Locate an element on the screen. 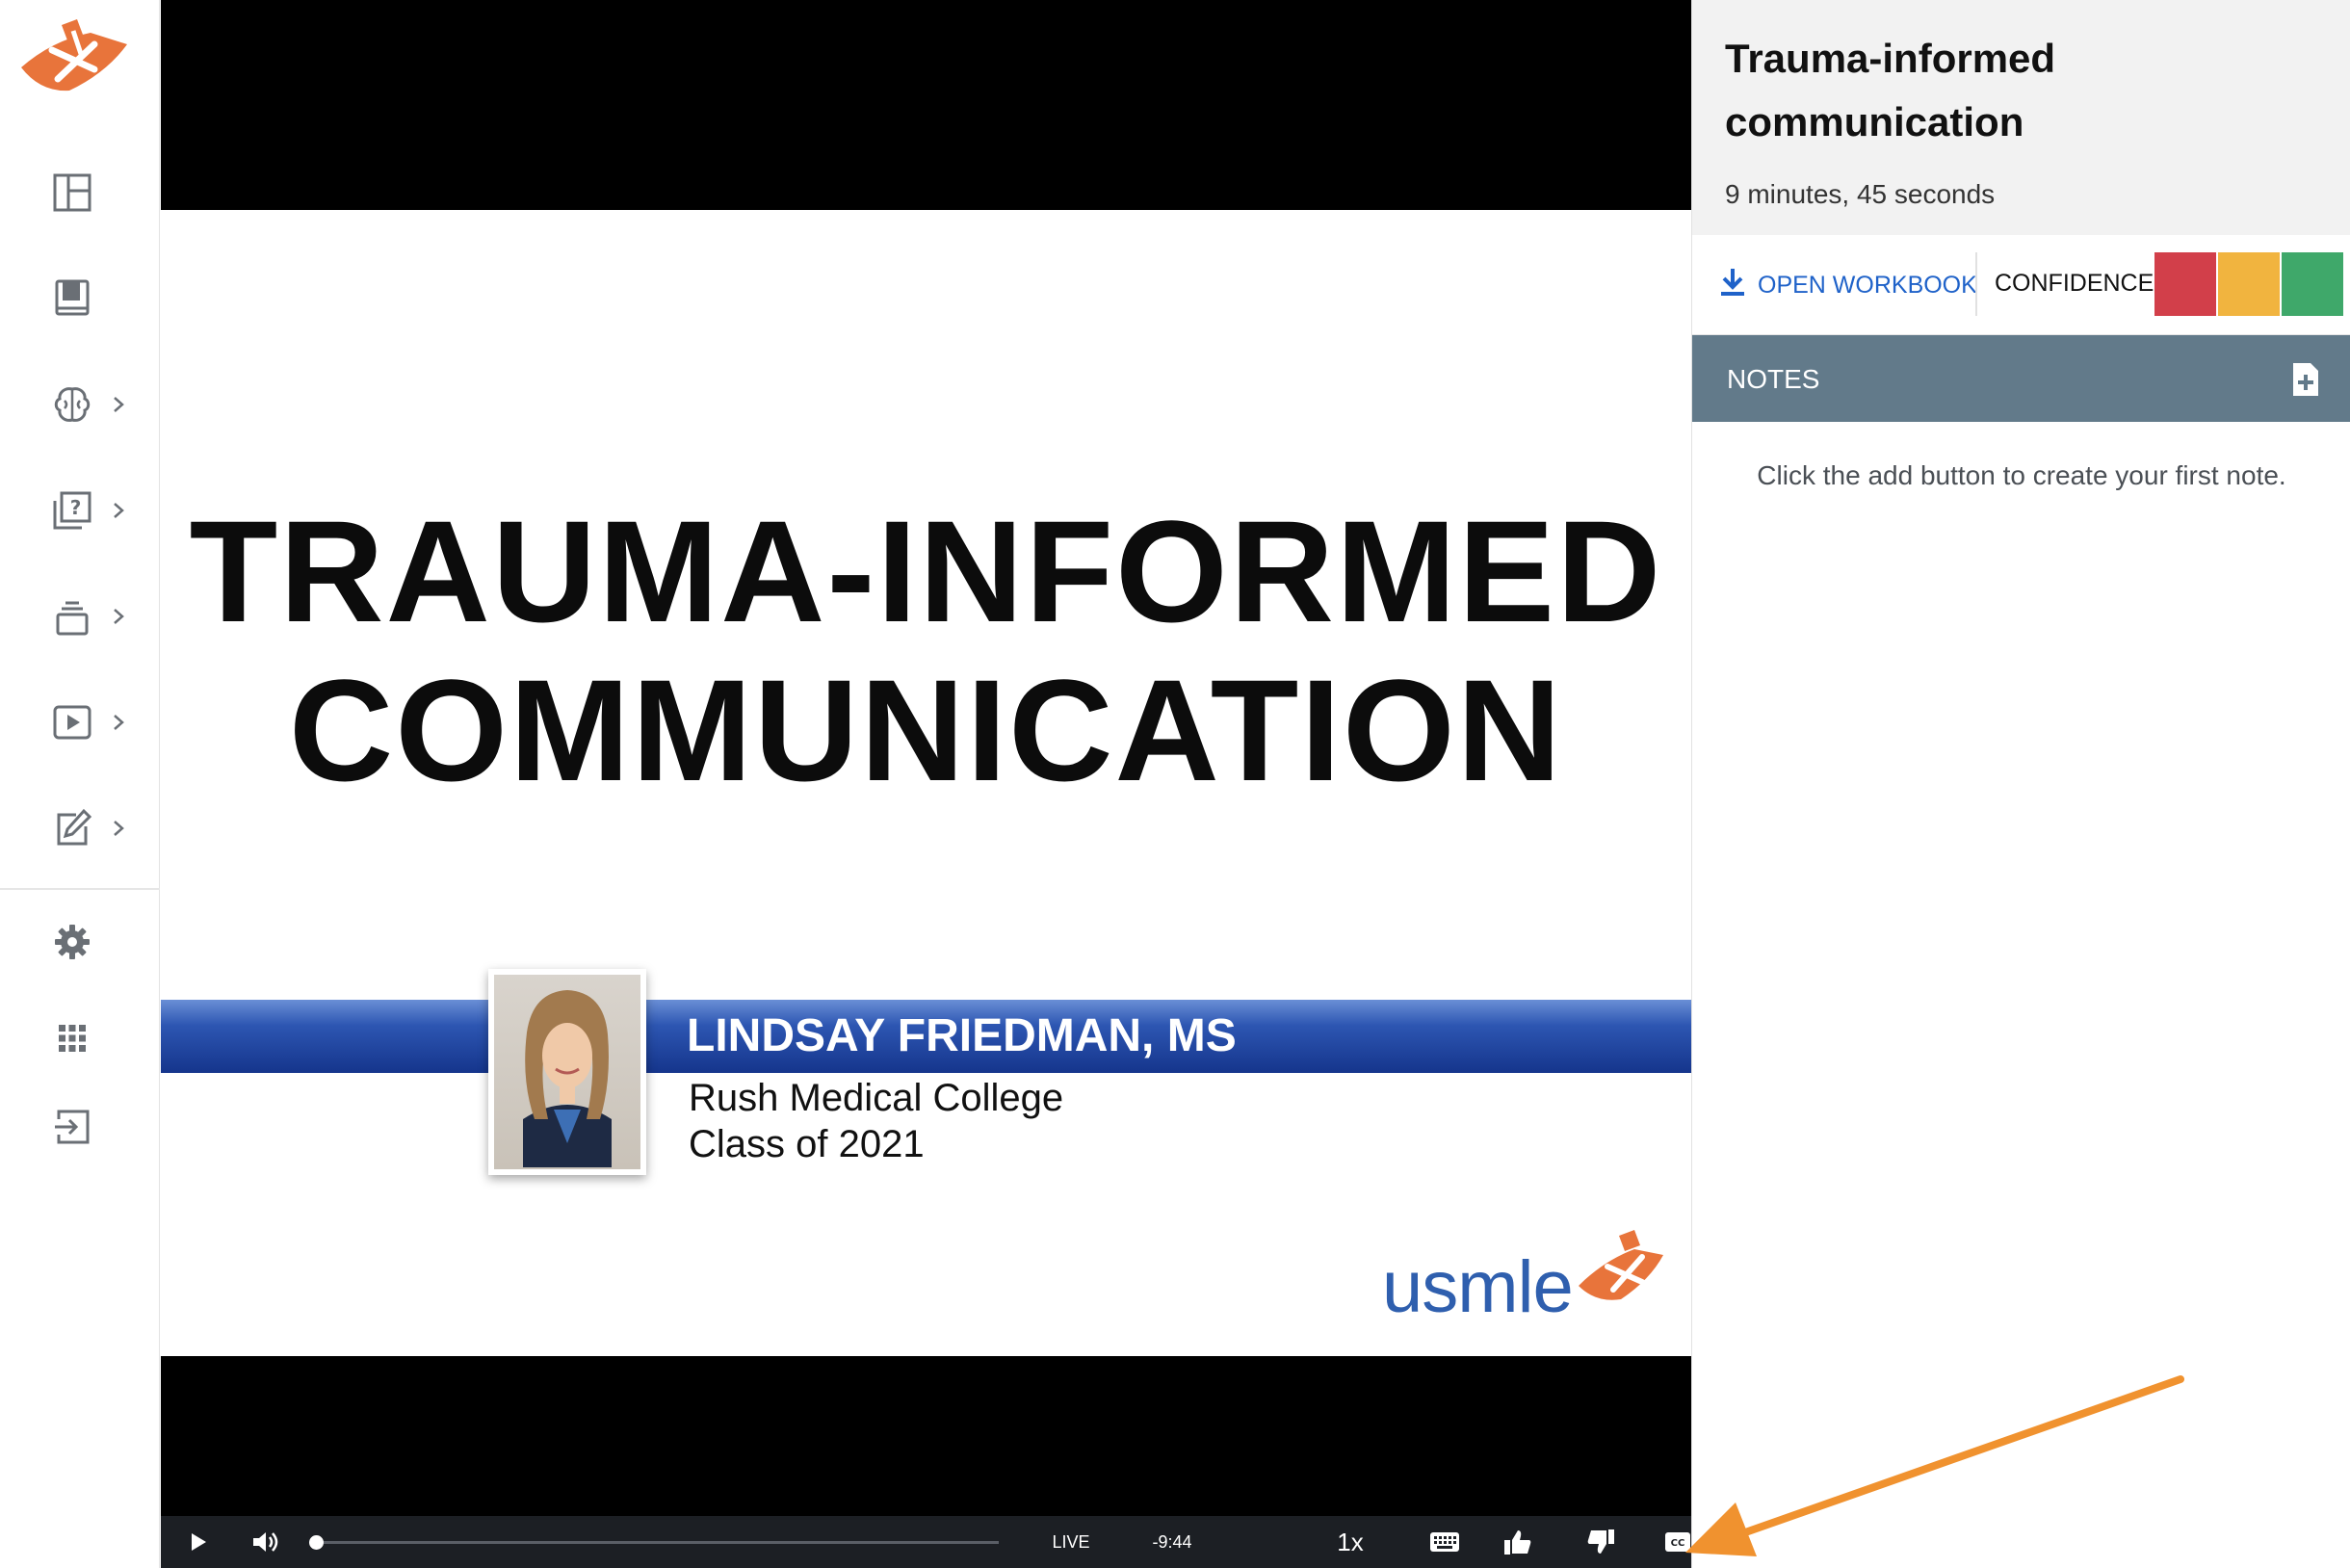  brain-icon is located at coordinates (72, 404).